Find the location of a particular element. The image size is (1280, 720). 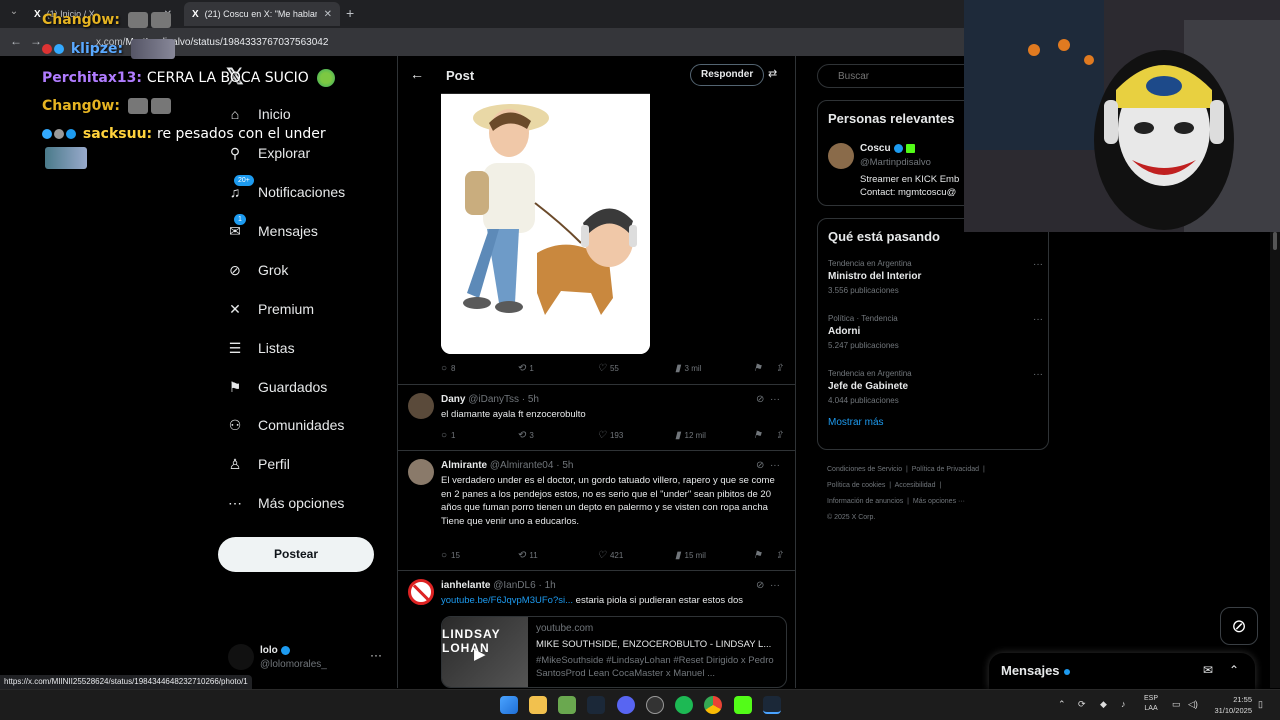

tab-search-icon: ⌄ is located at coordinates (14, 14).